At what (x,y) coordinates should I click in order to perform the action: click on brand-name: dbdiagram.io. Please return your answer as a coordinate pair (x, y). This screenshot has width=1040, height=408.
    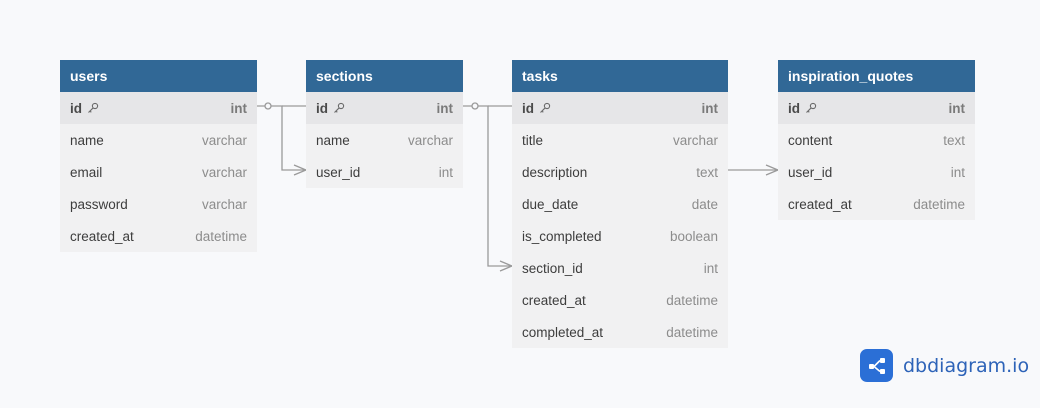
    Looking at the image, I should click on (966, 365).